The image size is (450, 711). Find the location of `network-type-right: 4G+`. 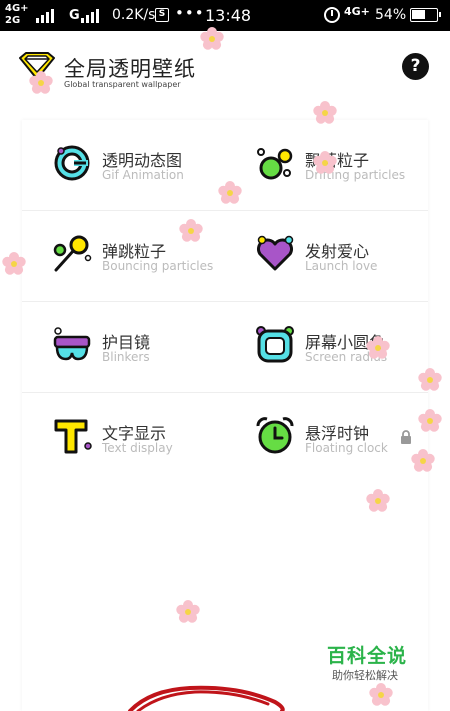

network-type-right: 4G+ is located at coordinates (357, 11).